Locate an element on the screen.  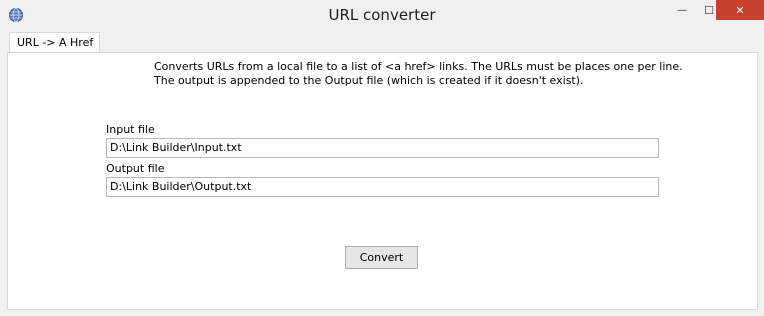
title-bar: URL converter — ☐ ✕ is located at coordinates (382, 15).